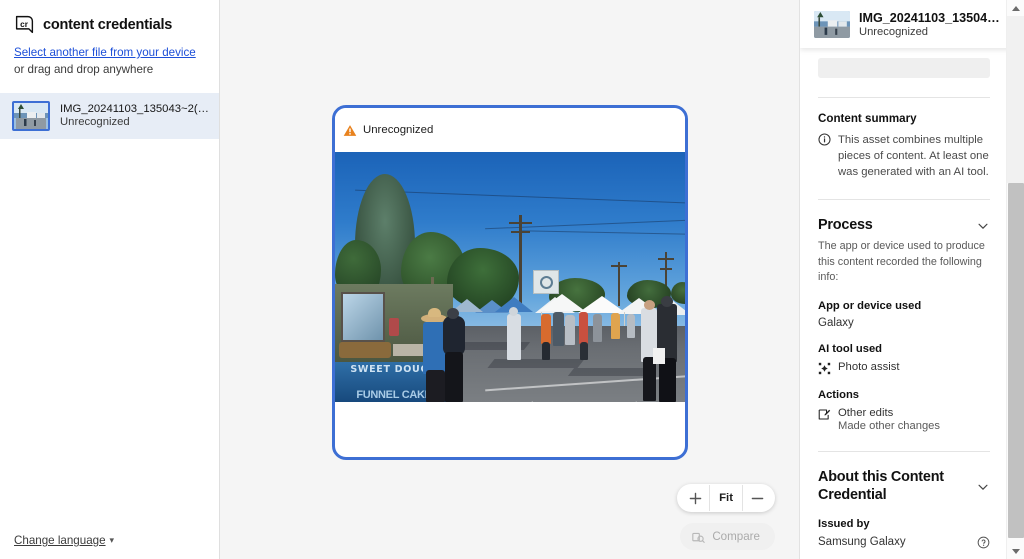 This screenshot has height=559, width=1024. What do you see at coordinates (904, 225) in the screenshot?
I see `process-section-header: Process` at bounding box center [904, 225].